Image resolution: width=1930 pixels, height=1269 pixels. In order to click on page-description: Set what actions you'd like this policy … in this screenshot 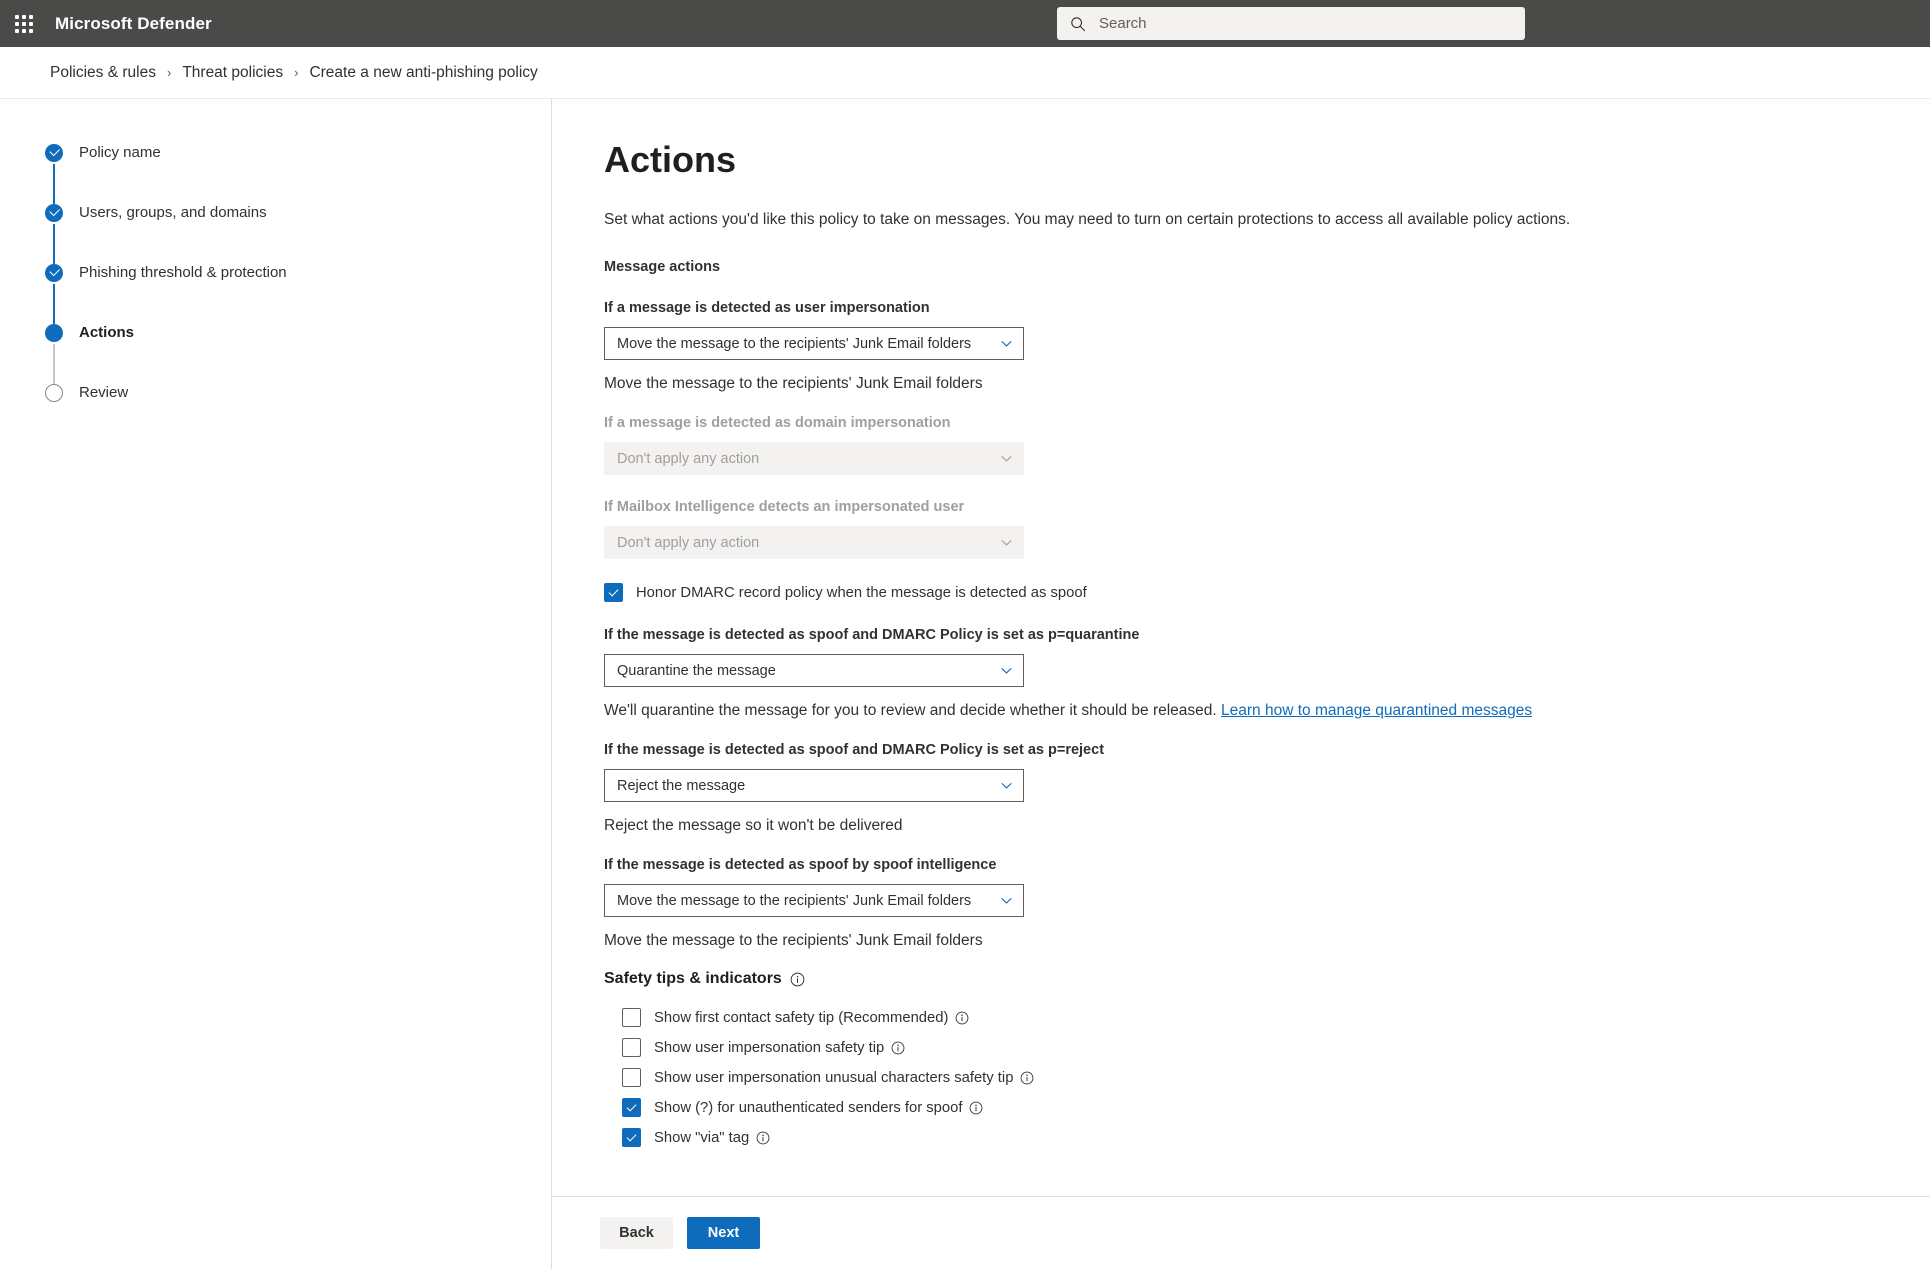, I will do `click(1087, 219)`.